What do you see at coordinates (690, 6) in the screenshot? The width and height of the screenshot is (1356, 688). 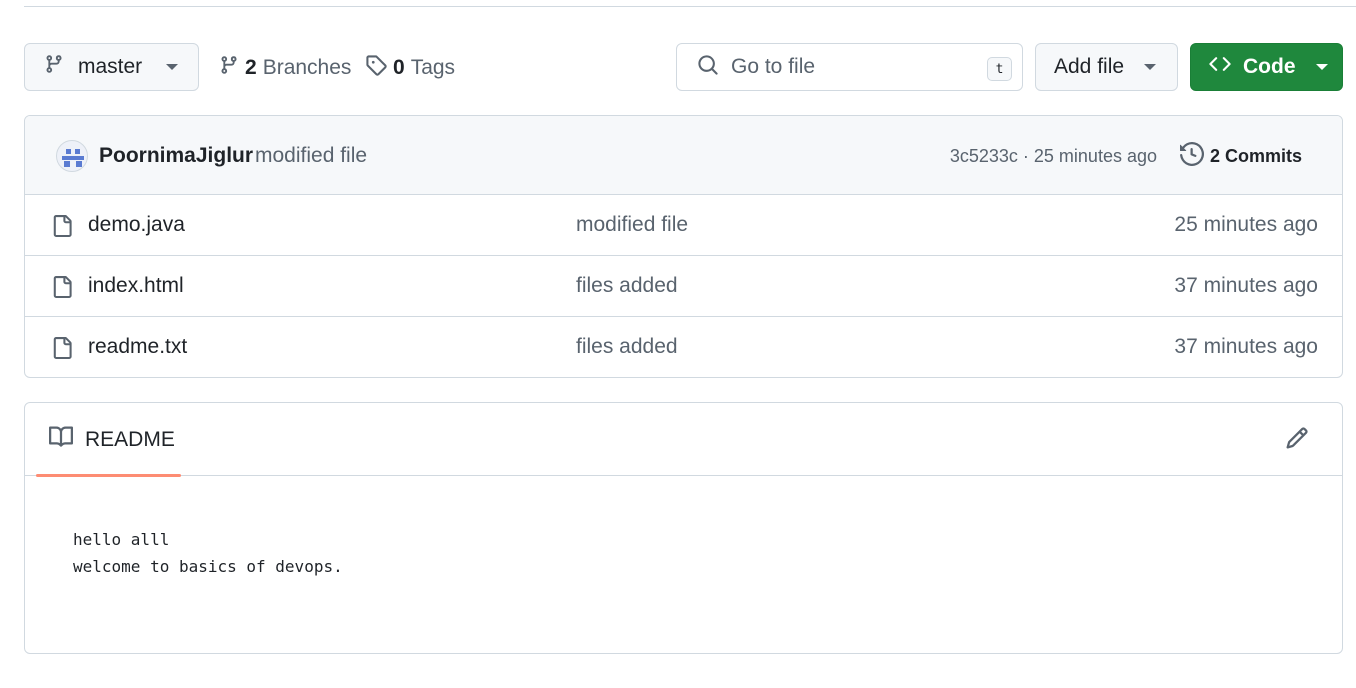 I see `top-divider` at bounding box center [690, 6].